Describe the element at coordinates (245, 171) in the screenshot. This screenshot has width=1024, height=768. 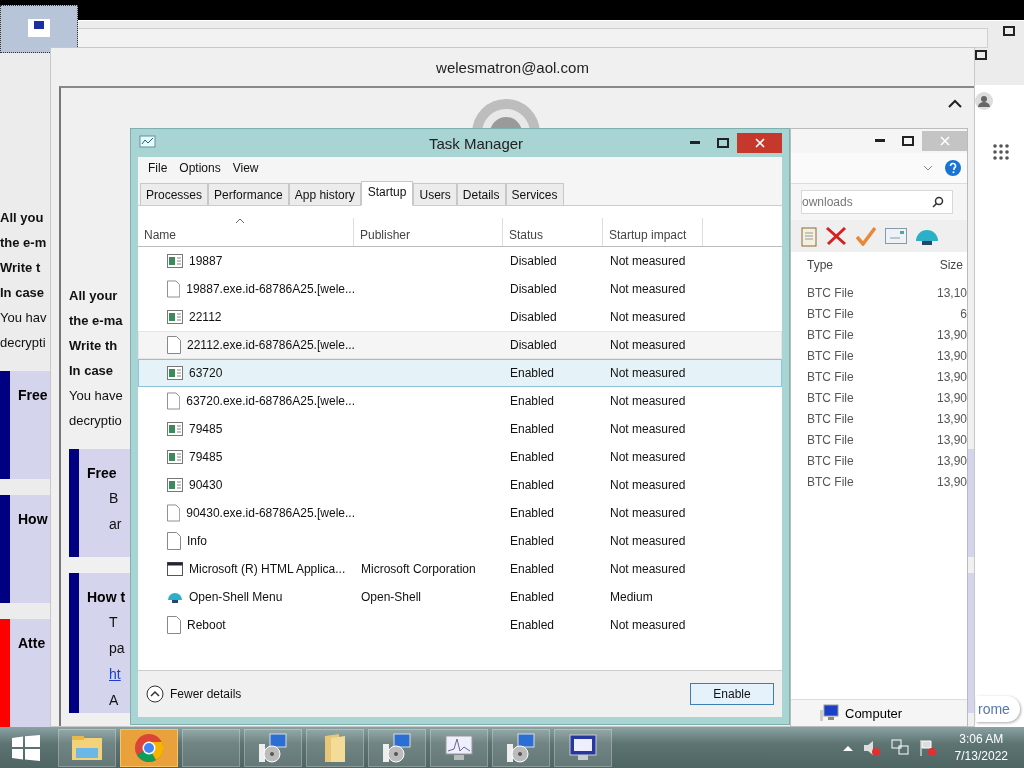
I see `menu-item: View` at that location.